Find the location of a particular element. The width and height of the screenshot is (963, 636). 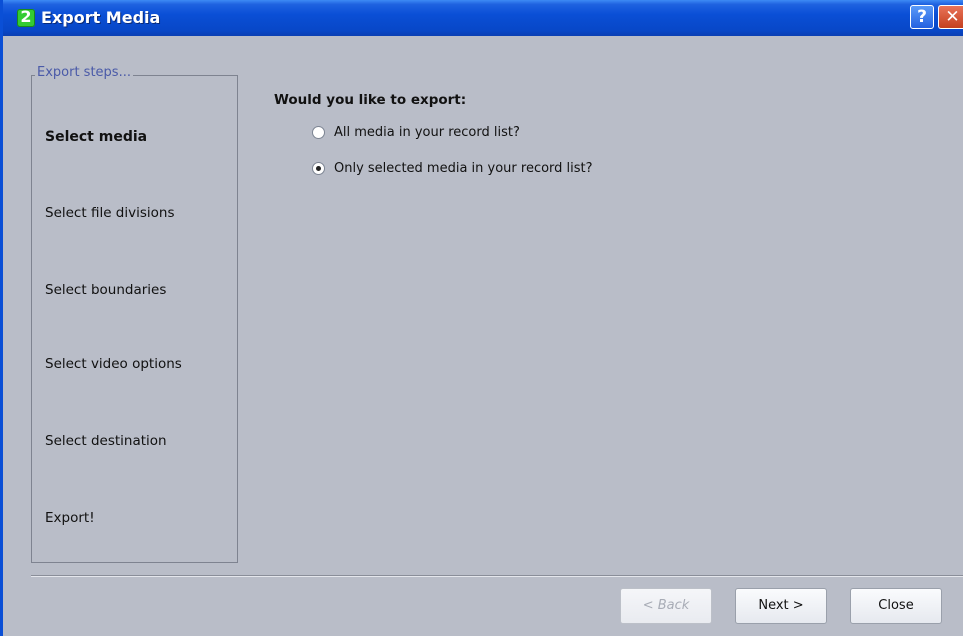

step-select-video-options: Select video options is located at coordinates (113, 364).